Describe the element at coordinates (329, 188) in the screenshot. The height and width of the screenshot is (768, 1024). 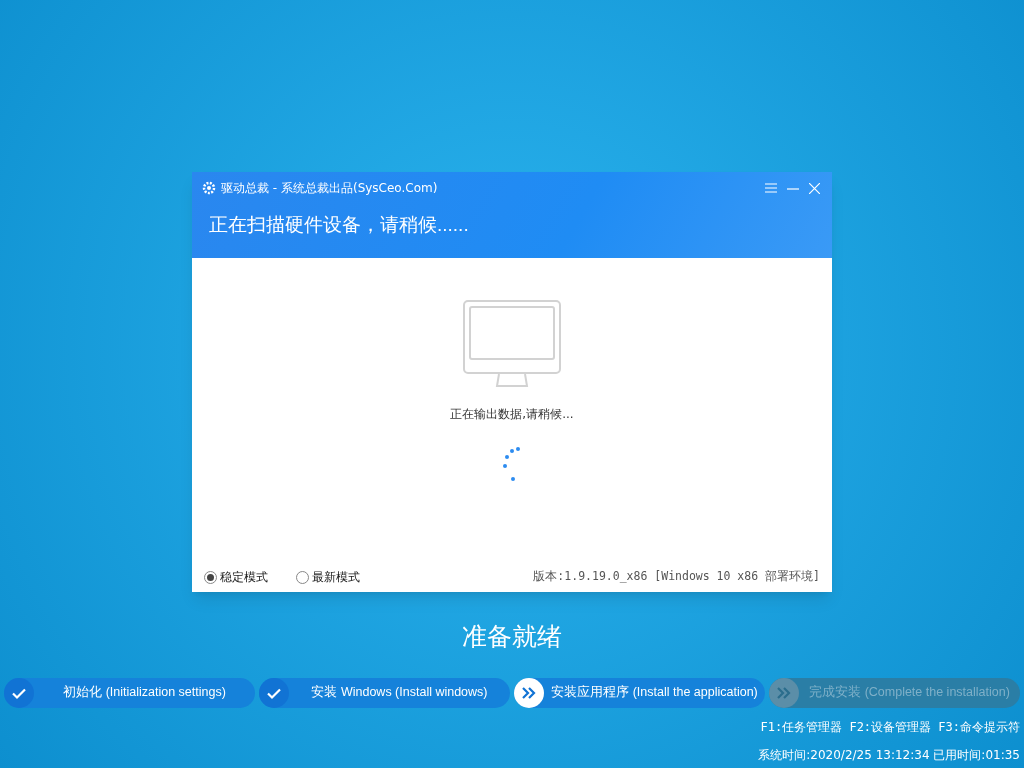
I see `window-title: 驱动总裁 - 系统总裁出品(SysCeo.Com)` at that location.